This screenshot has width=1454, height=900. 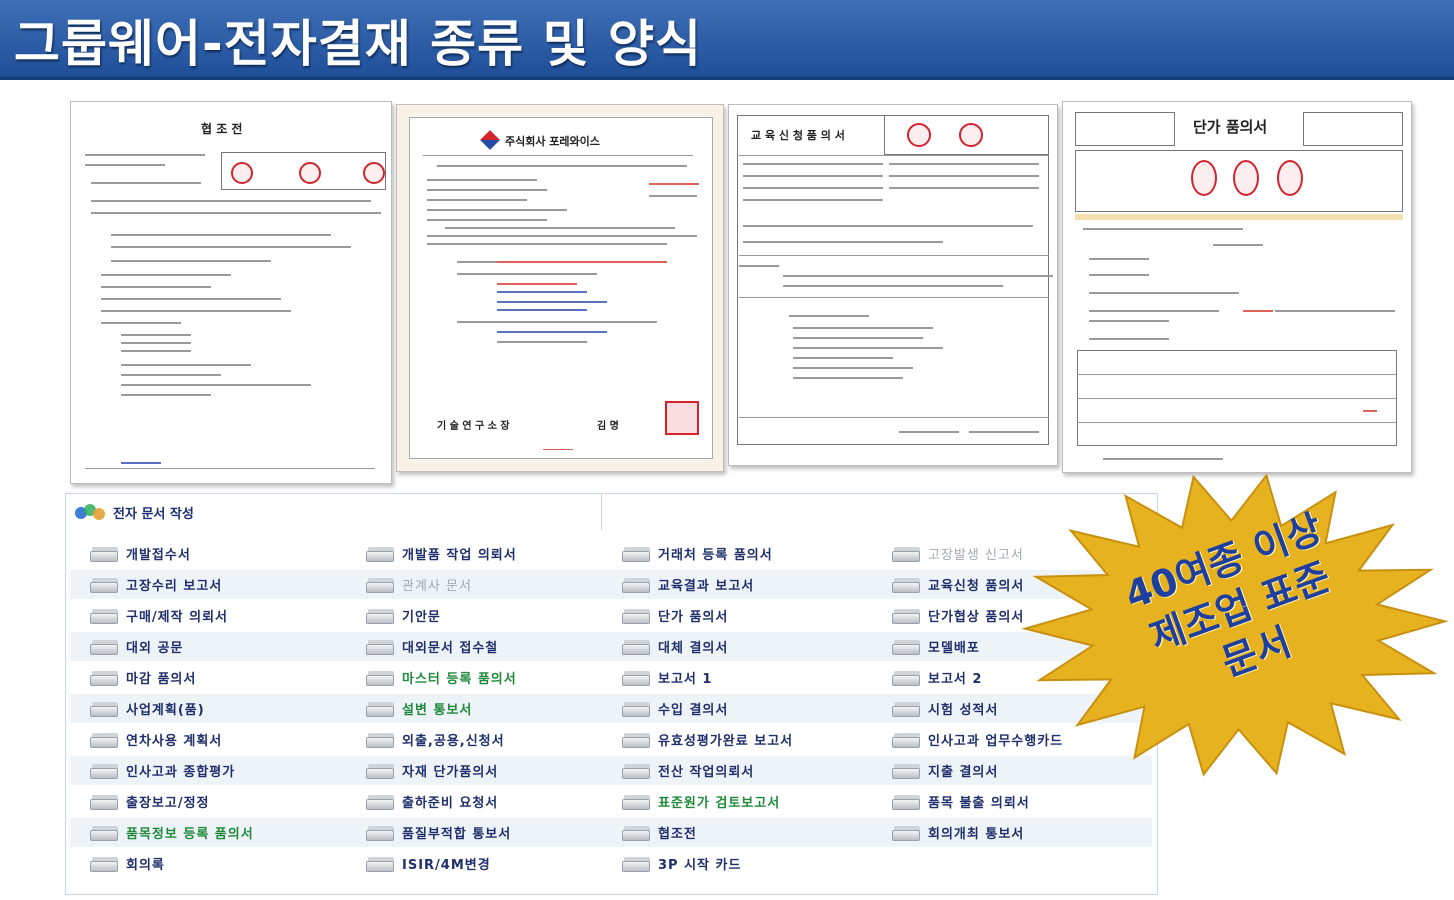 What do you see at coordinates (174, 741) in the screenshot?
I see `document-template-label: 연차사용 계획서` at bounding box center [174, 741].